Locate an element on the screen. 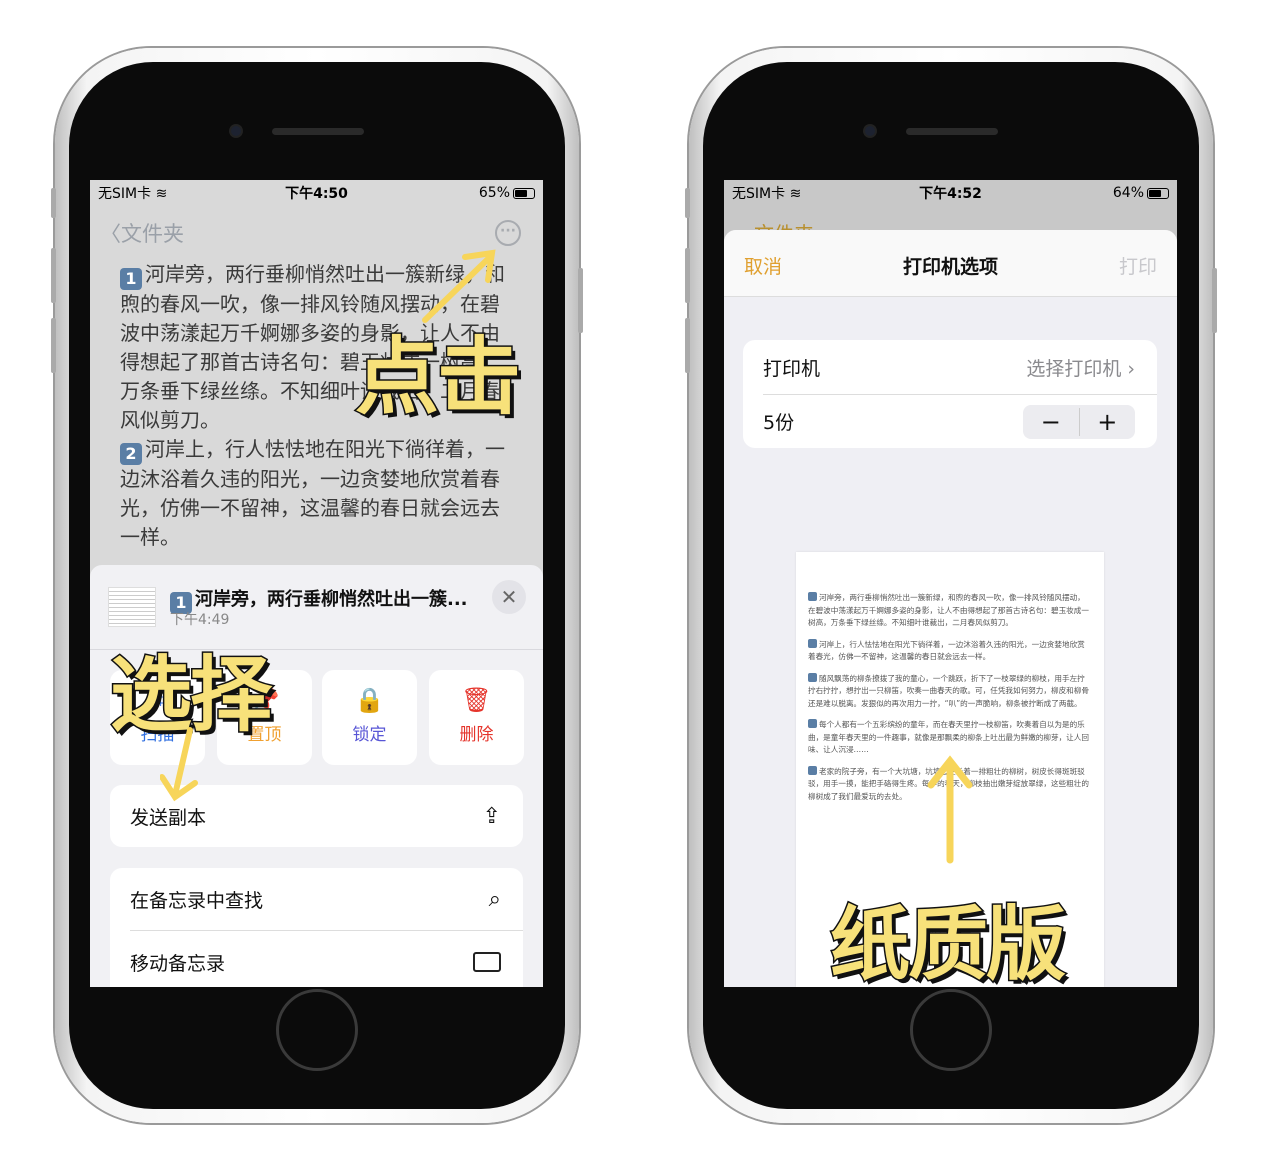 The image size is (1267, 1168). number-emoji: 1 is located at coordinates (131, 279).